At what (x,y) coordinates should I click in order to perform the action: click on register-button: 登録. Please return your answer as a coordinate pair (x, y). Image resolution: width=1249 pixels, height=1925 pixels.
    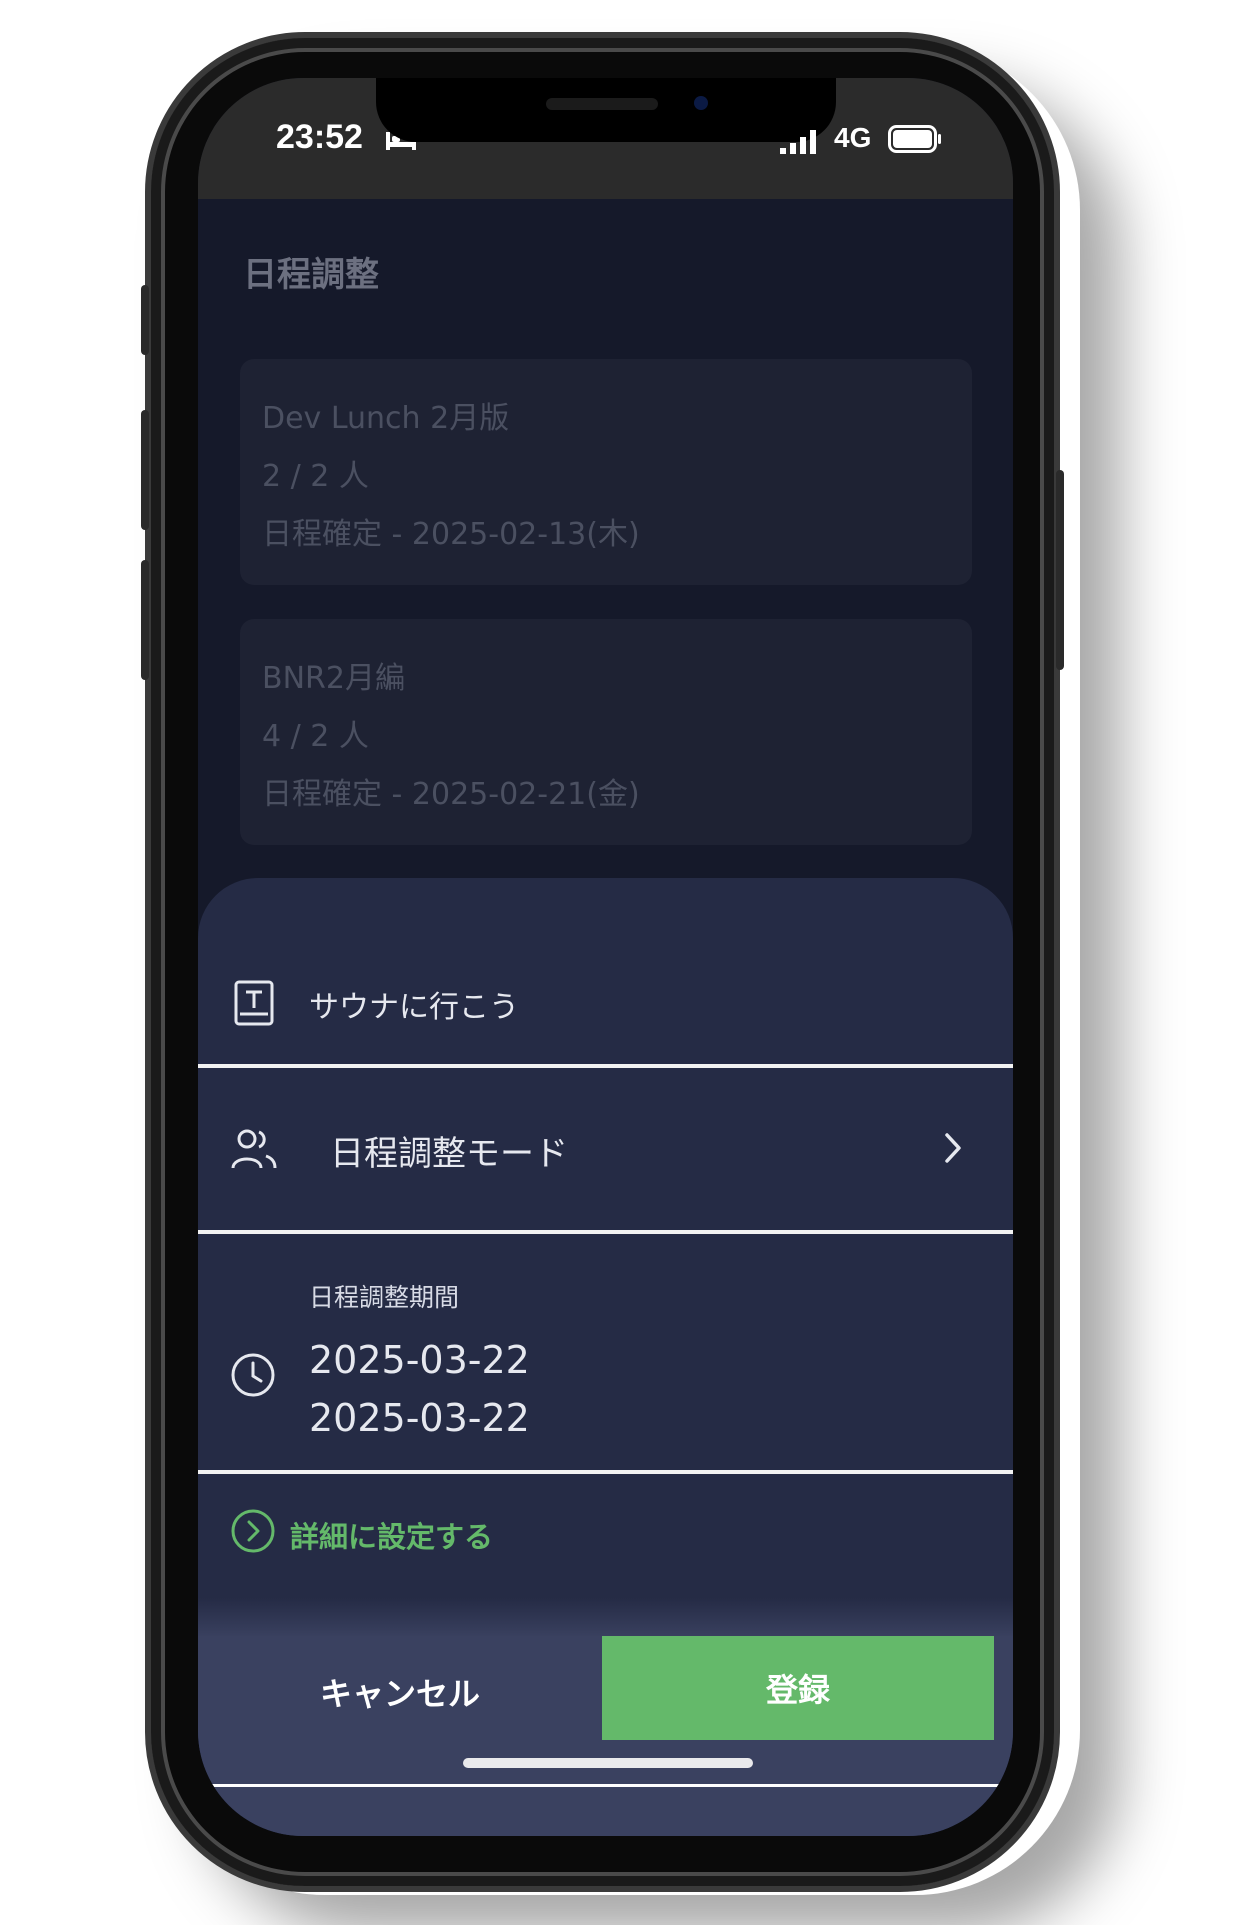
    Looking at the image, I should click on (798, 1688).